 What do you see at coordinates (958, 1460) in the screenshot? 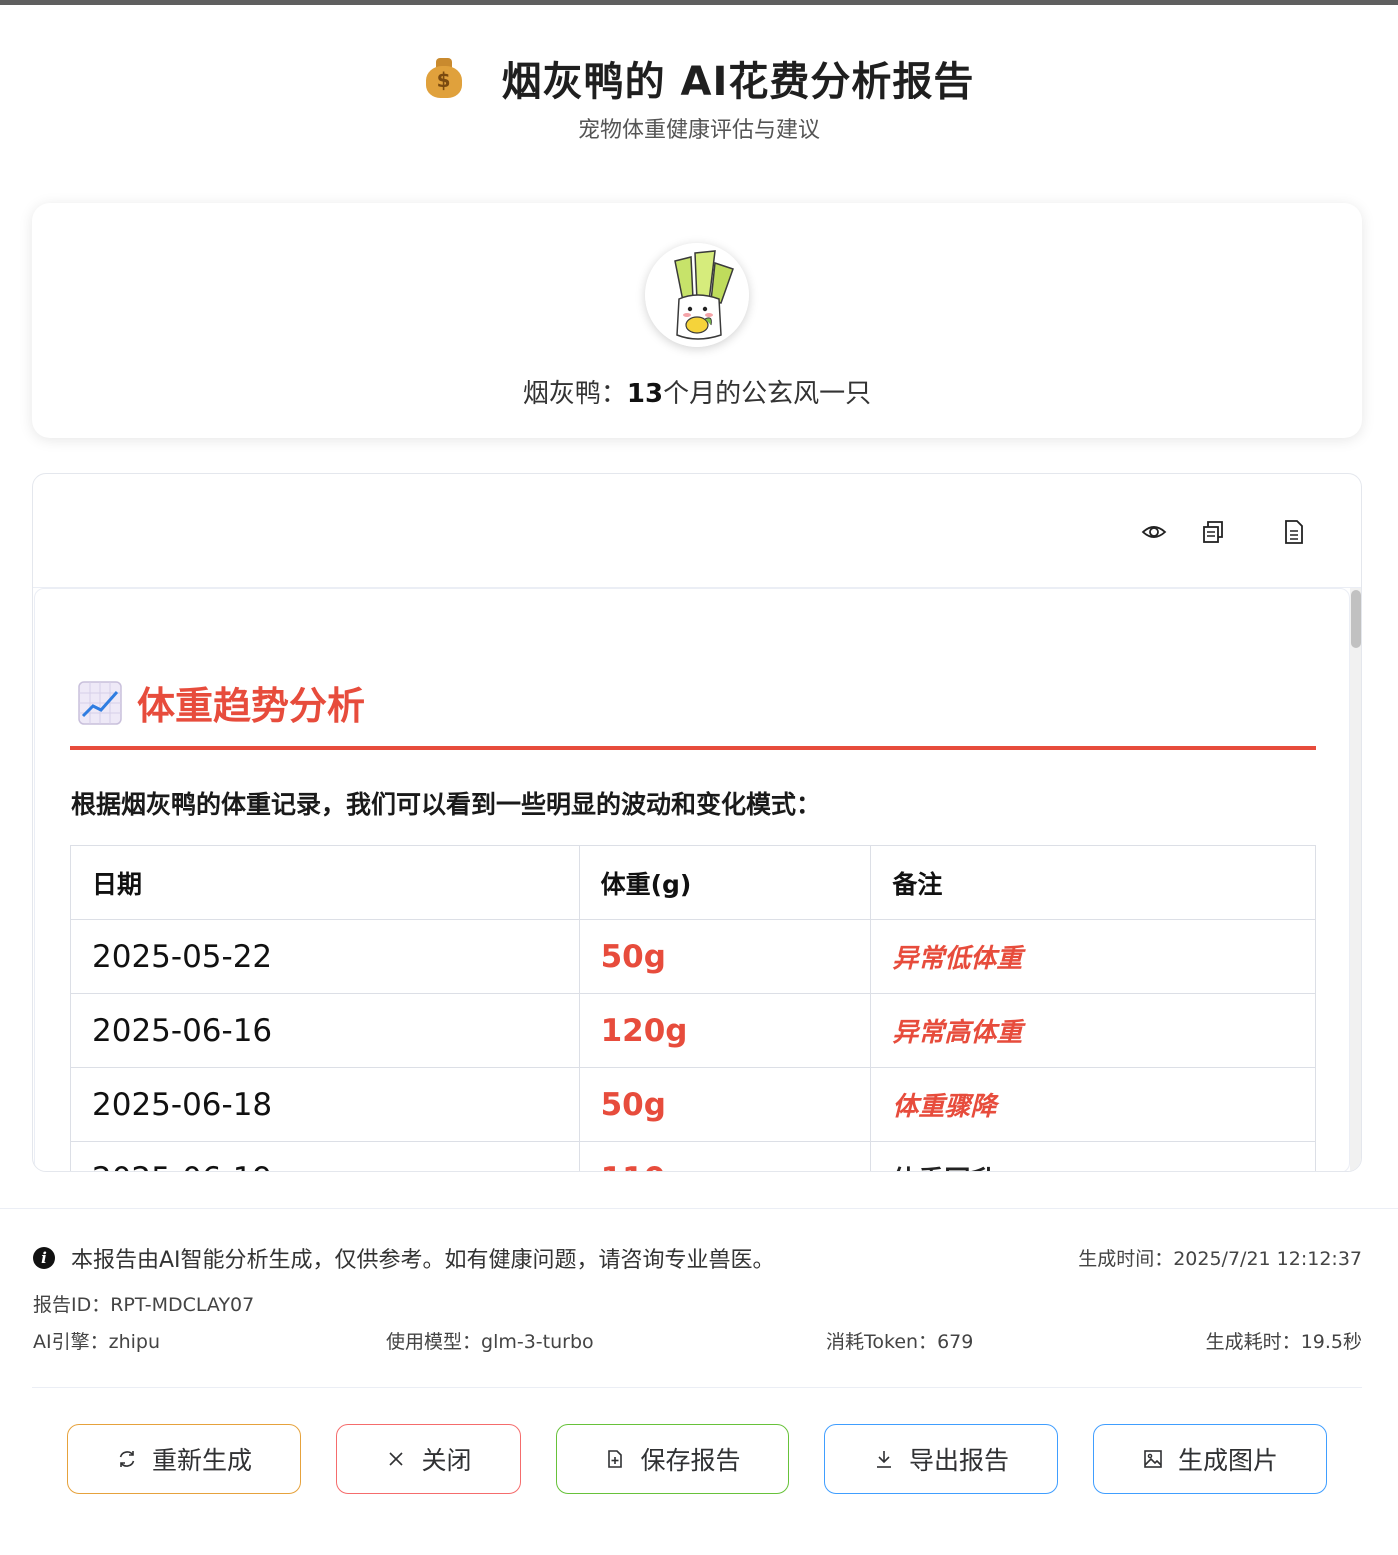
I see `export-report-label: 导出报告` at bounding box center [958, 1460].